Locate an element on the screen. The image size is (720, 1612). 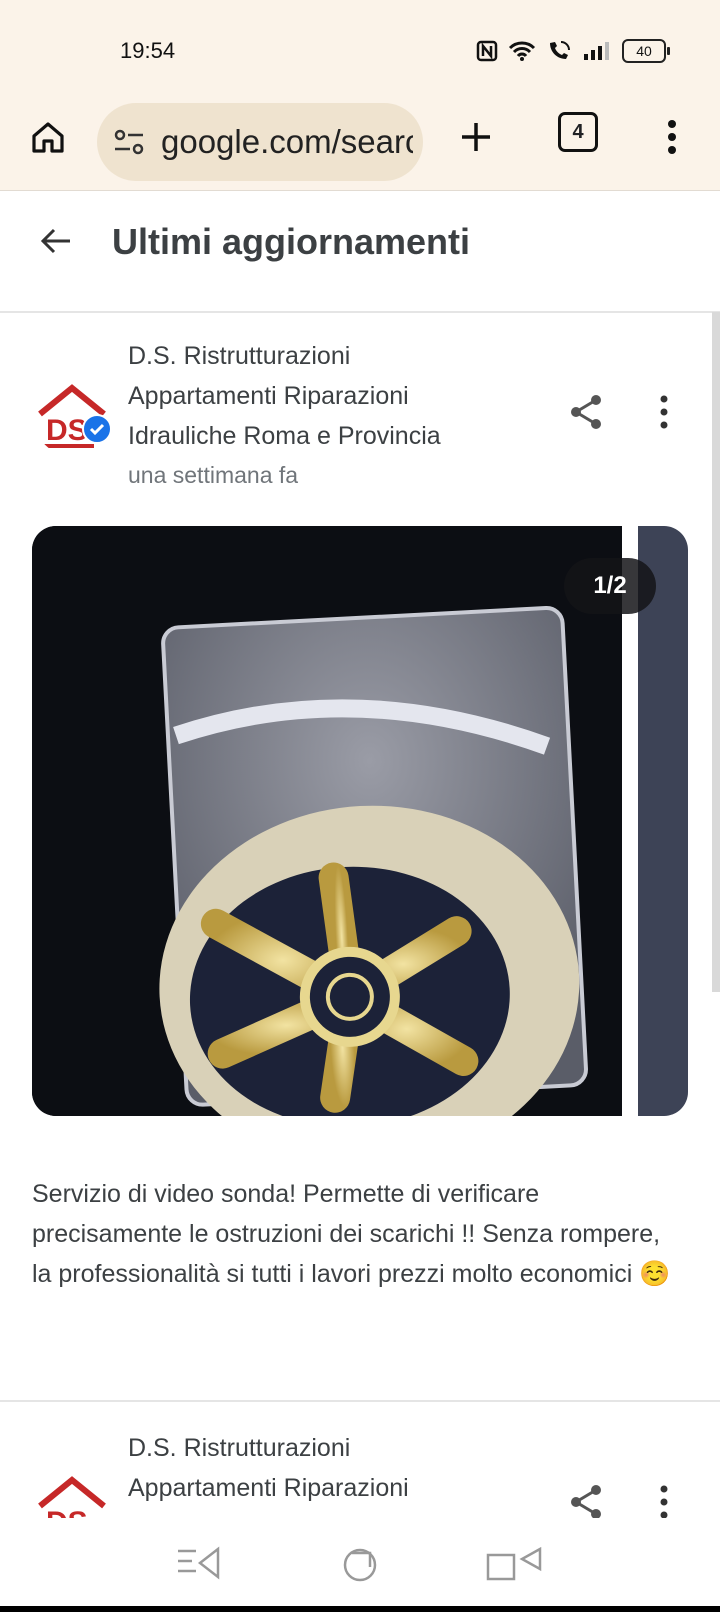
recents-icon is located at coordinates (514, 1563).